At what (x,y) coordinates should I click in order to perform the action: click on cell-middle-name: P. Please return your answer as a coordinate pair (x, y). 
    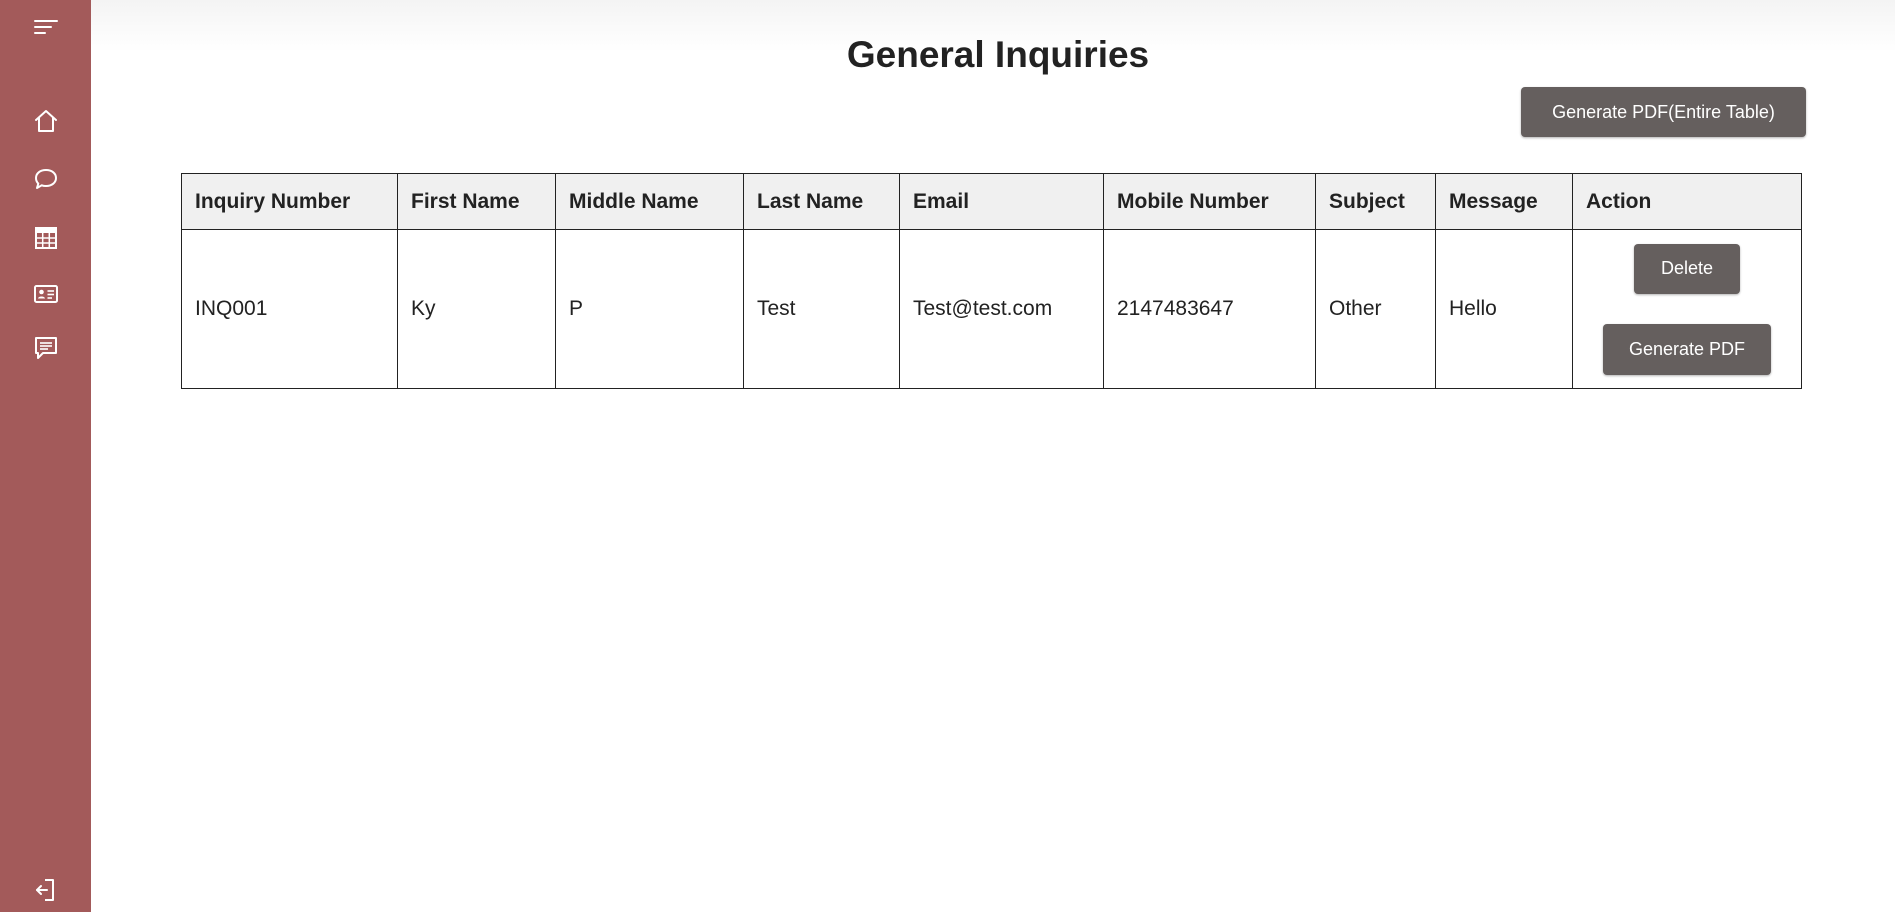
    Looking at the image, I should click on (649, 309).